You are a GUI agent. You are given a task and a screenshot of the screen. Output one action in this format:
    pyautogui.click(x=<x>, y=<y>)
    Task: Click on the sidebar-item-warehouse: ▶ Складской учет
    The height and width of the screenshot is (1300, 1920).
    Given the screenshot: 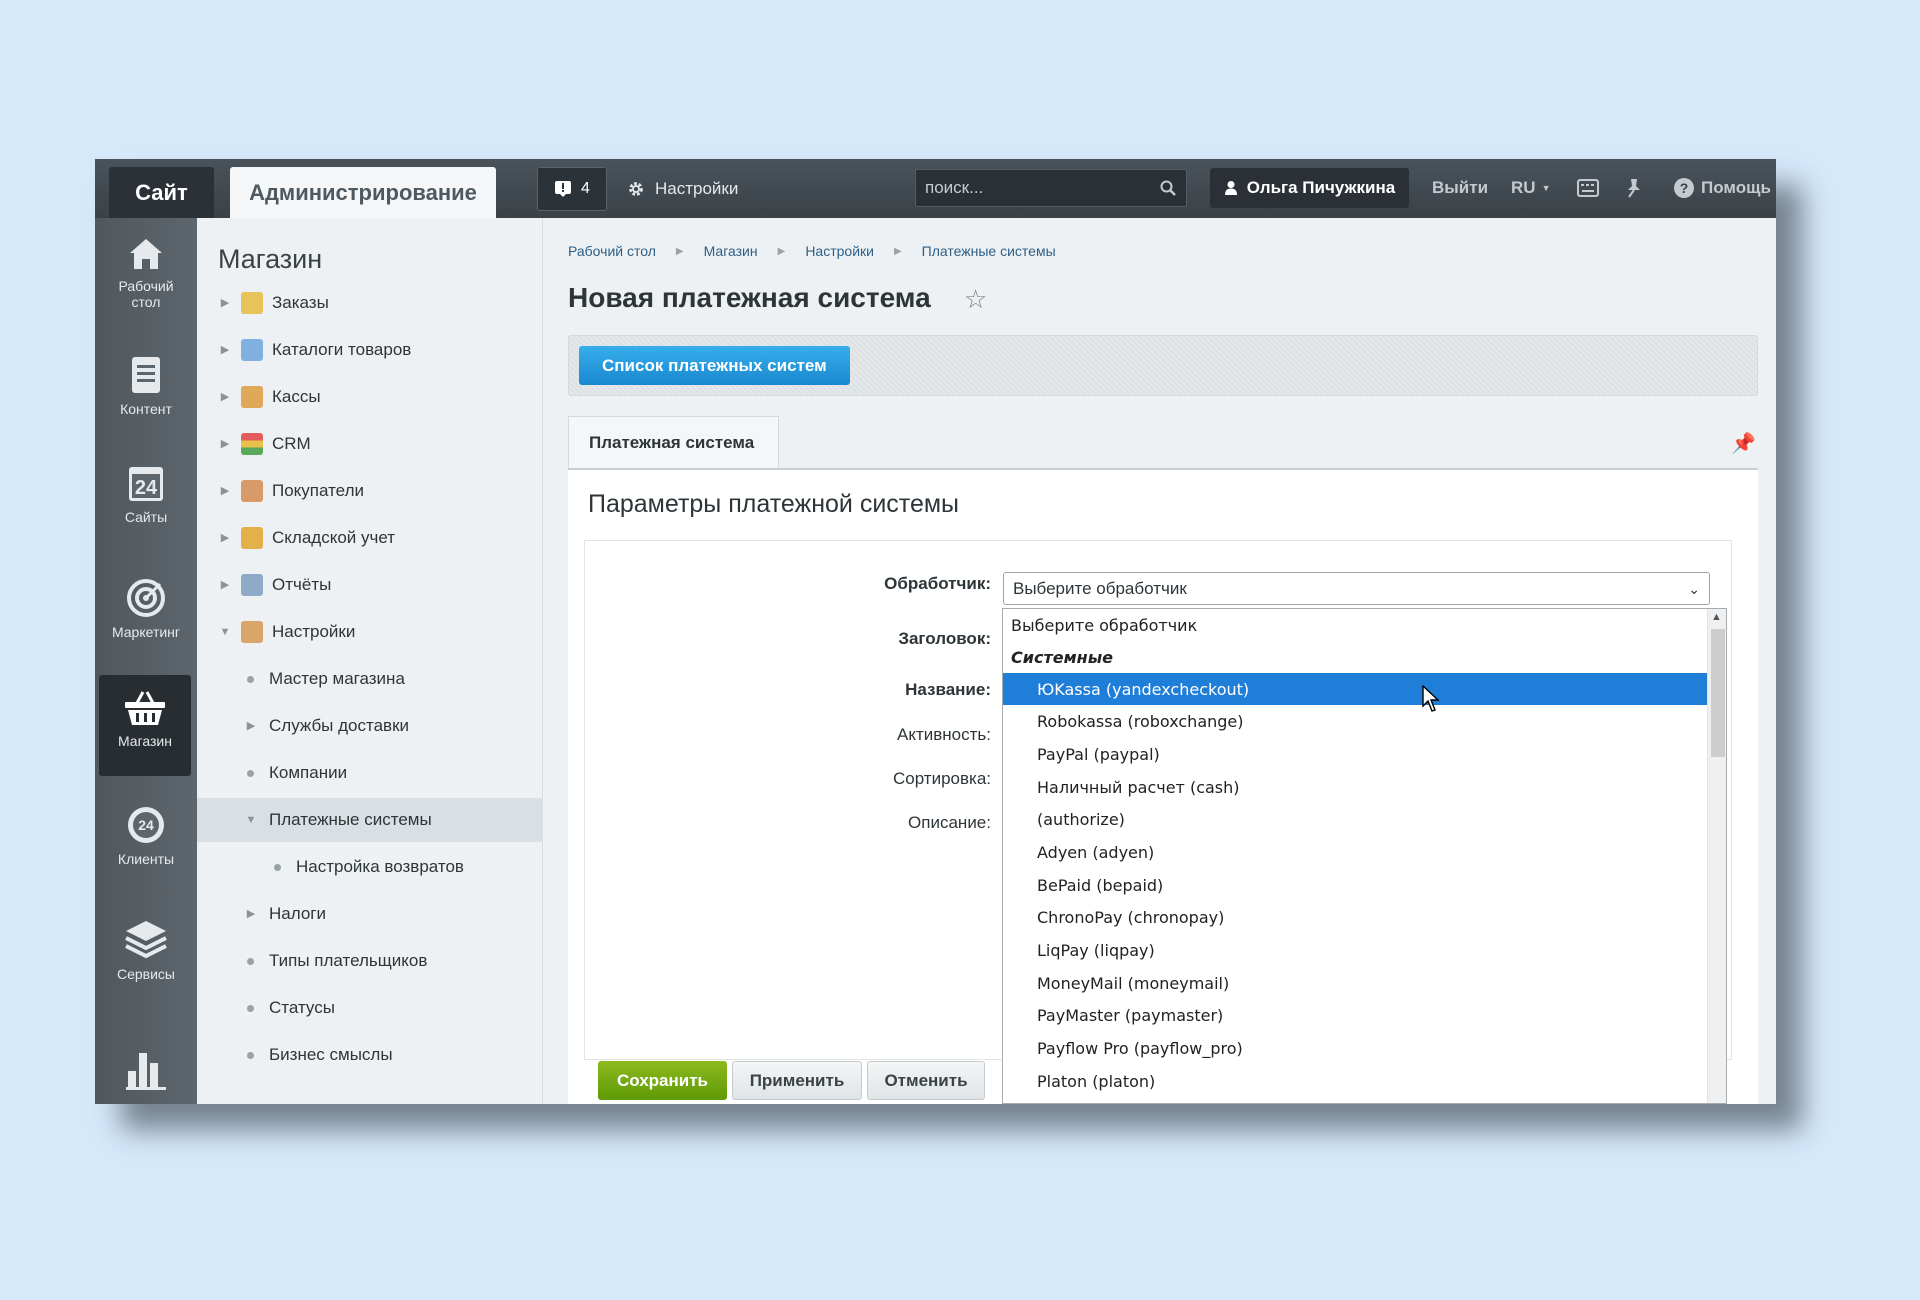 What is the action you would take?
    pyautogui.click(x=369, y=538)
    